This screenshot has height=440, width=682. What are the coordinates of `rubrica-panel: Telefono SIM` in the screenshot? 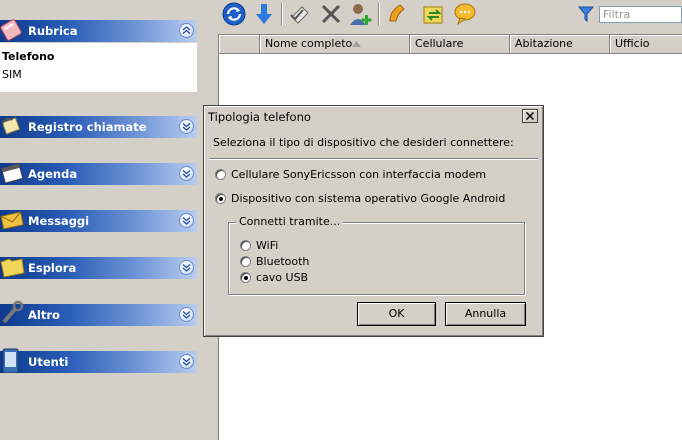 It's located at (98, 67).